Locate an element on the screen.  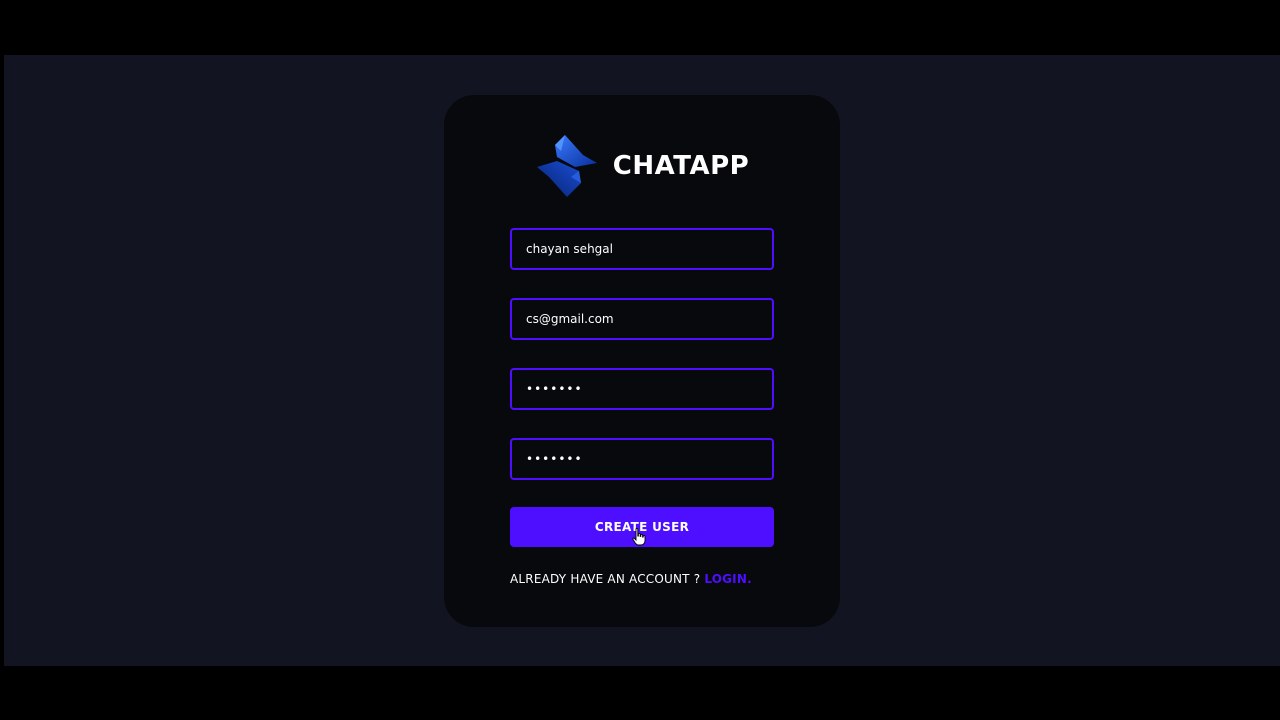
login-prompt: ALREADY HAVE AN ACCOUNT ? LOGIN. is located at coordinates (642, 579).